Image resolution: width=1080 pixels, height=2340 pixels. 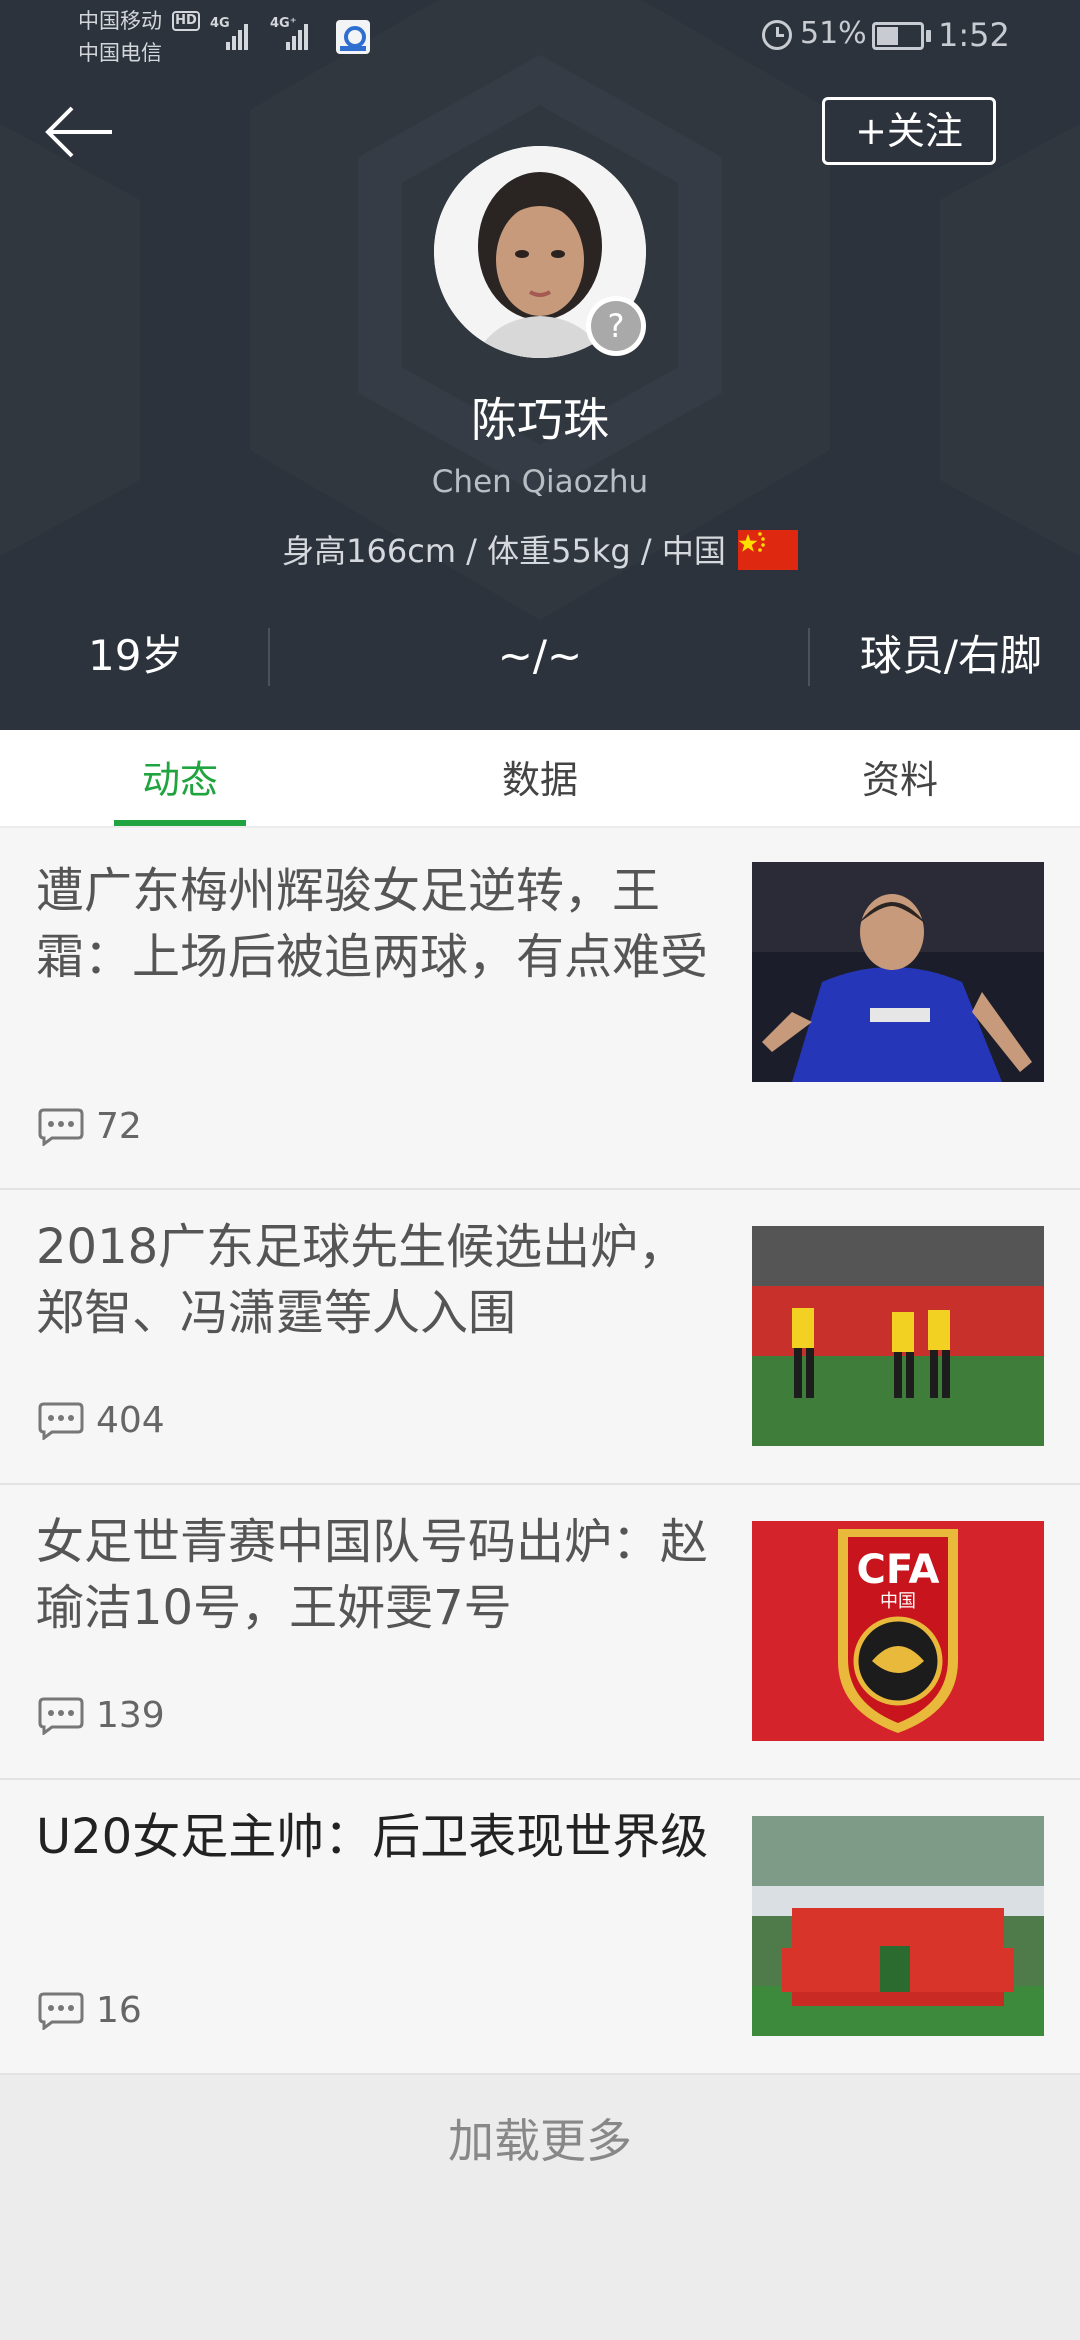 What do you see at coordinates (236, 34) in the screenshot?
I see `signal-1-icon: 4G` at bounding box center [236, 34].